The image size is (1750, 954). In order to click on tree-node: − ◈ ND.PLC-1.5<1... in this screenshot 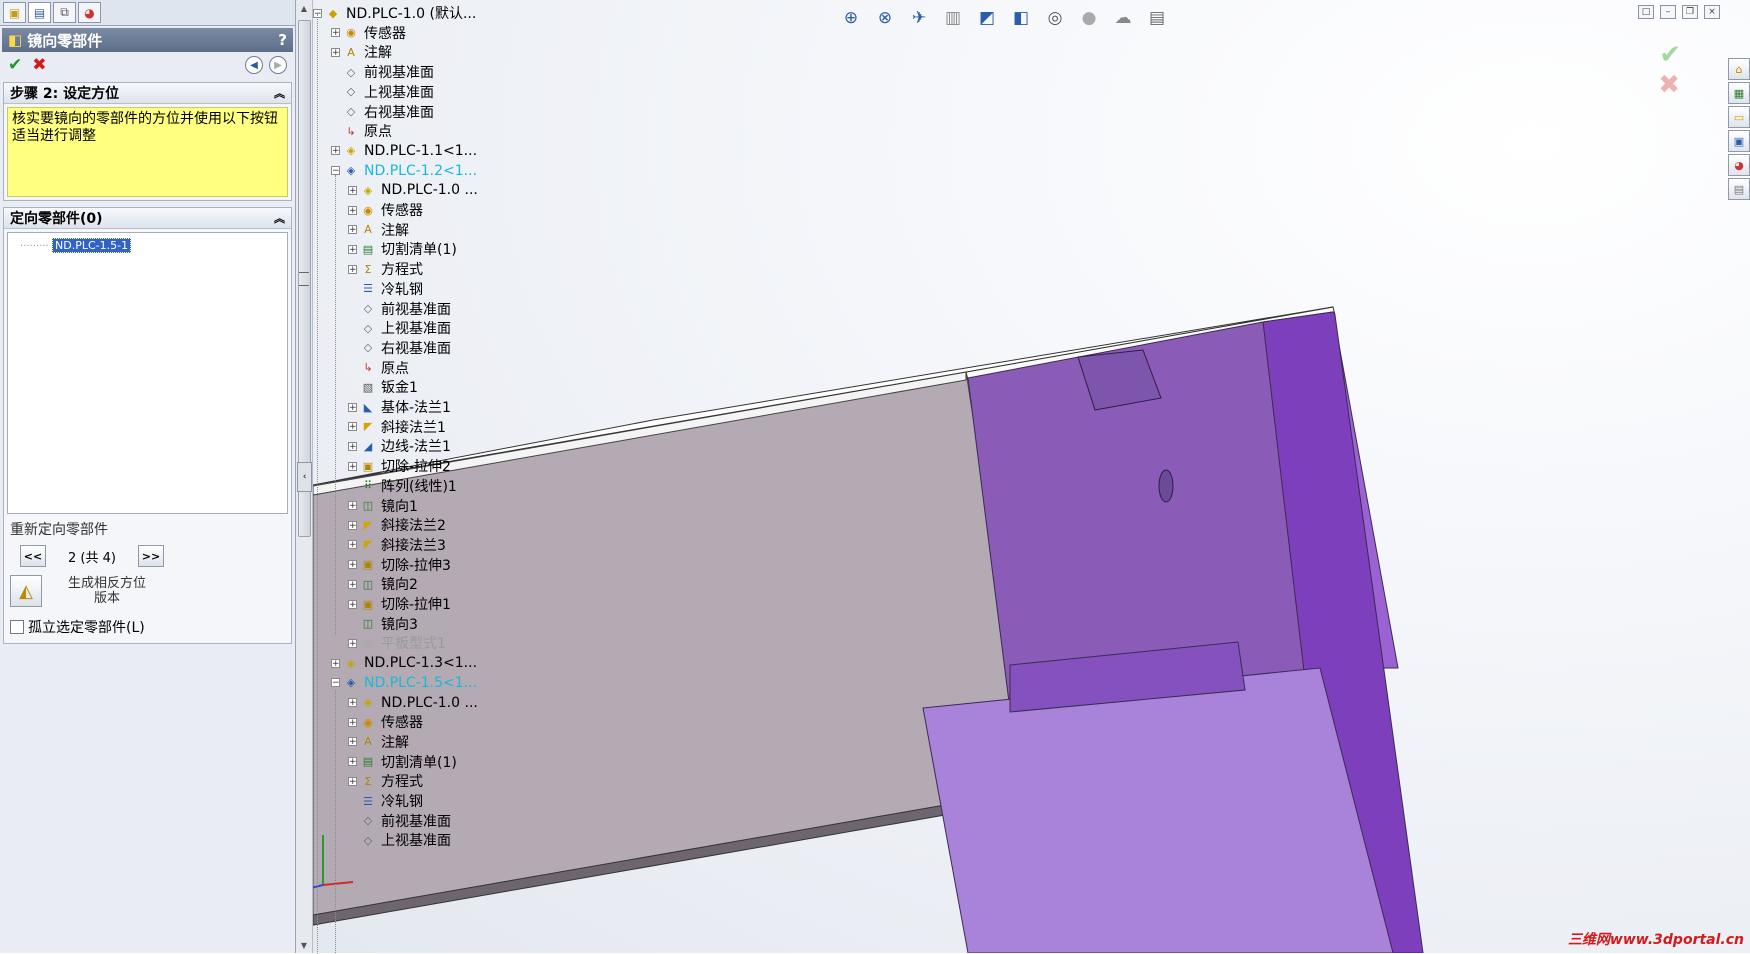, I will do `click(405, 683)`.